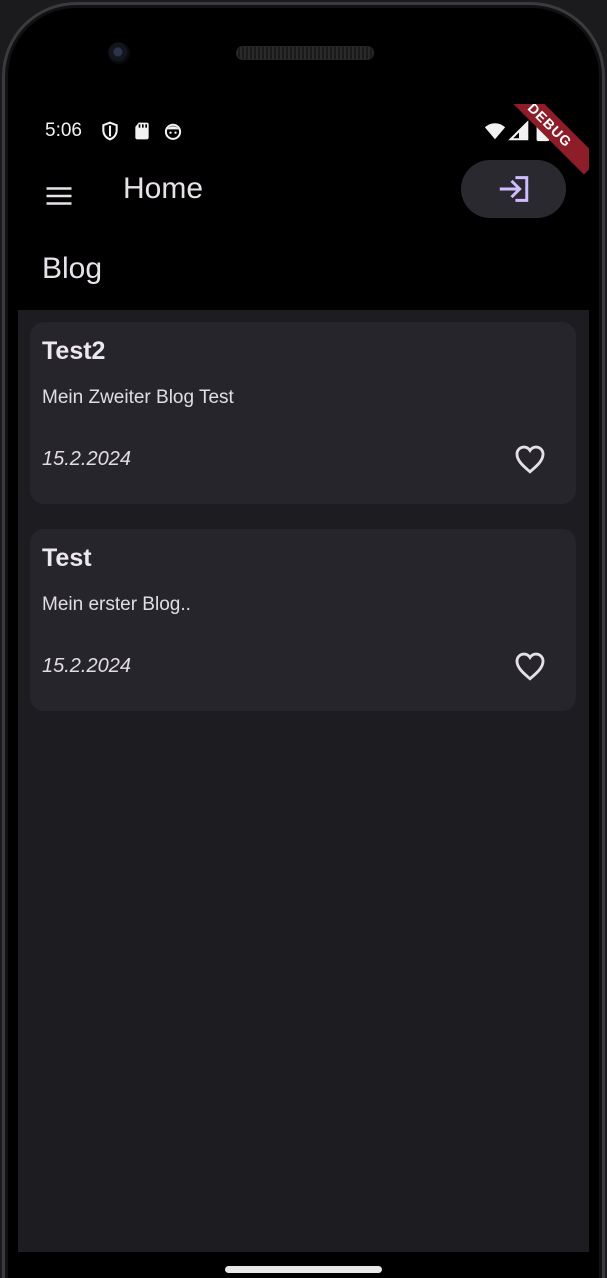  What do you see at coordinates (138, 397) in the screenshot?
I see `post-body: Mein Zweiter Blog Test` at bounding box center [138, 397].